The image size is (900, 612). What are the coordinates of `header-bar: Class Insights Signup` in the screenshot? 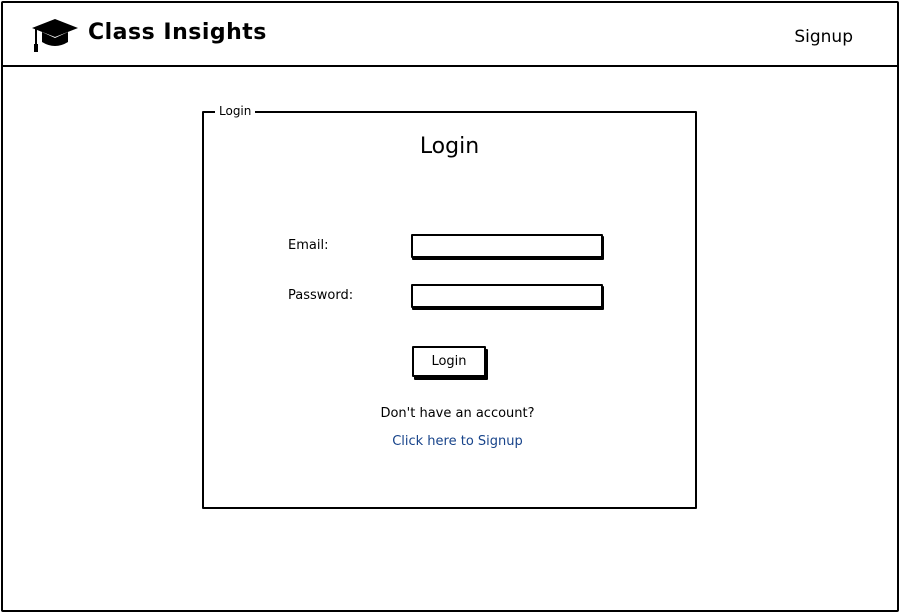 It's located at (450, 34).